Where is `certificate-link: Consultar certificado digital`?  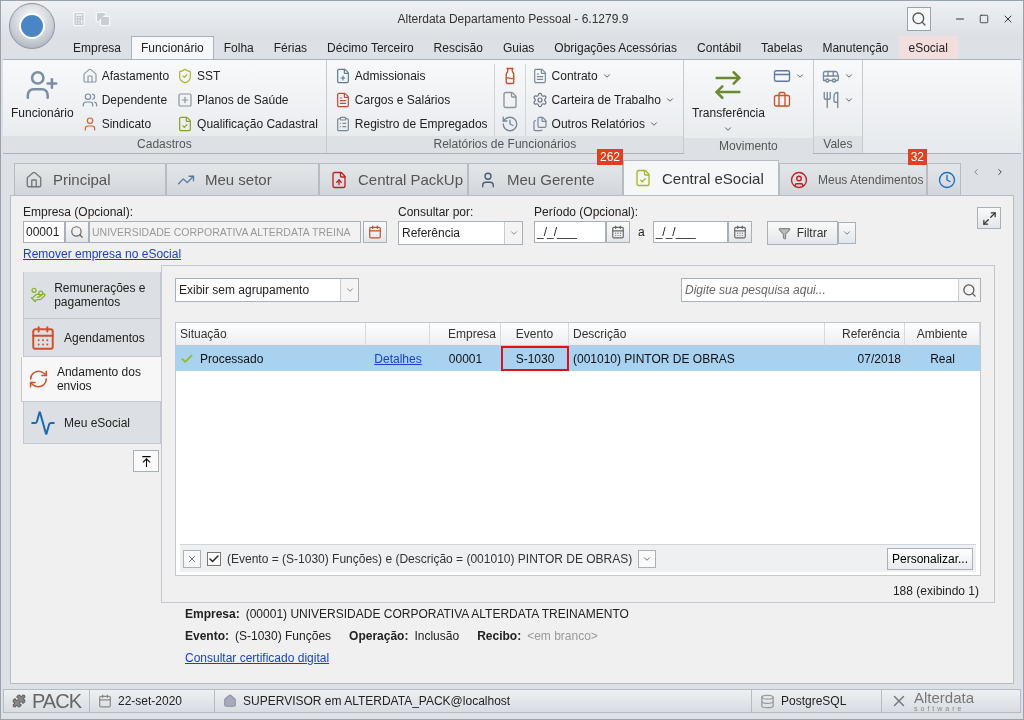 certificate-link: Consultar certificado digital is located at coordinates (257, 658).